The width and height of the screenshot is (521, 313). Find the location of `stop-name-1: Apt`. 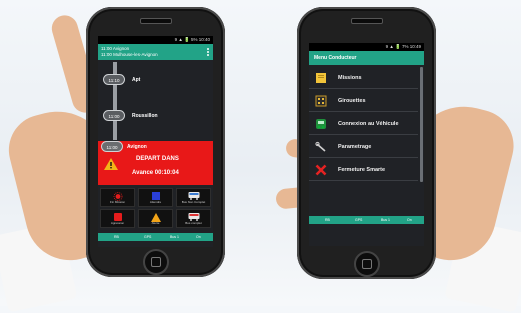

stop-name-1: Apt is located at coordinates (136, 80).